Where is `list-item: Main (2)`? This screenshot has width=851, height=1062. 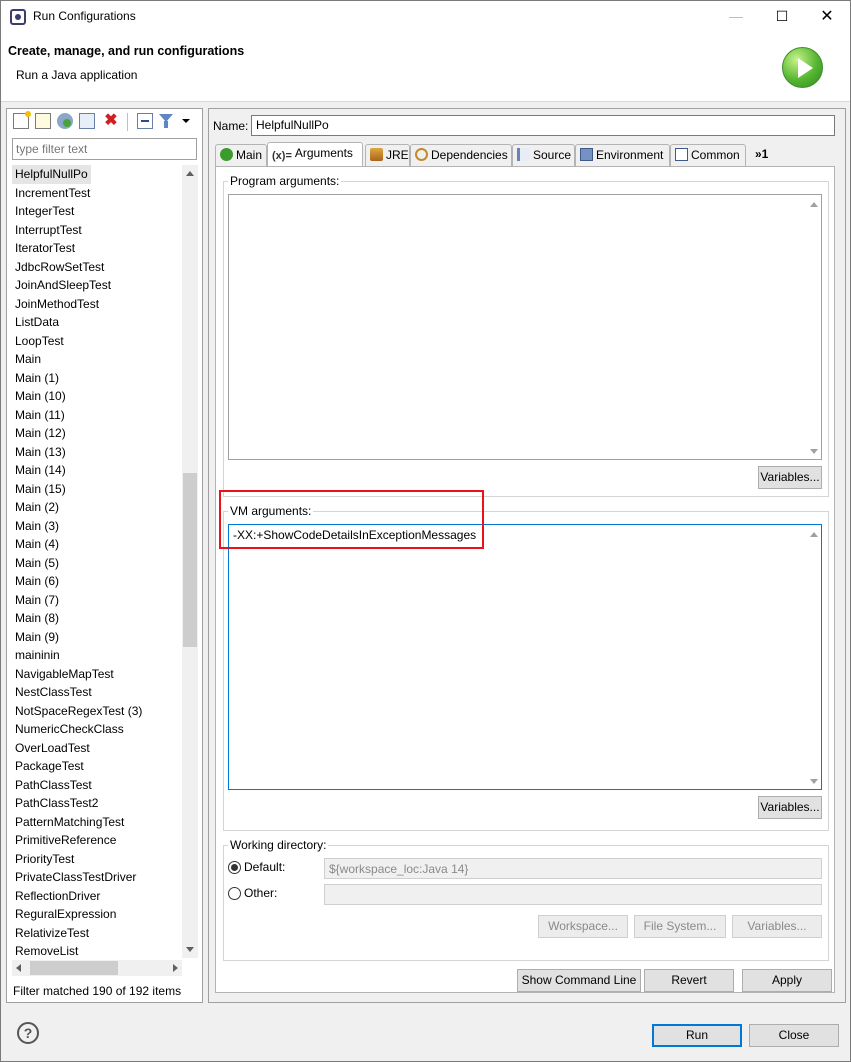 list-item: Main (2) is located at coordinates (97, 507).